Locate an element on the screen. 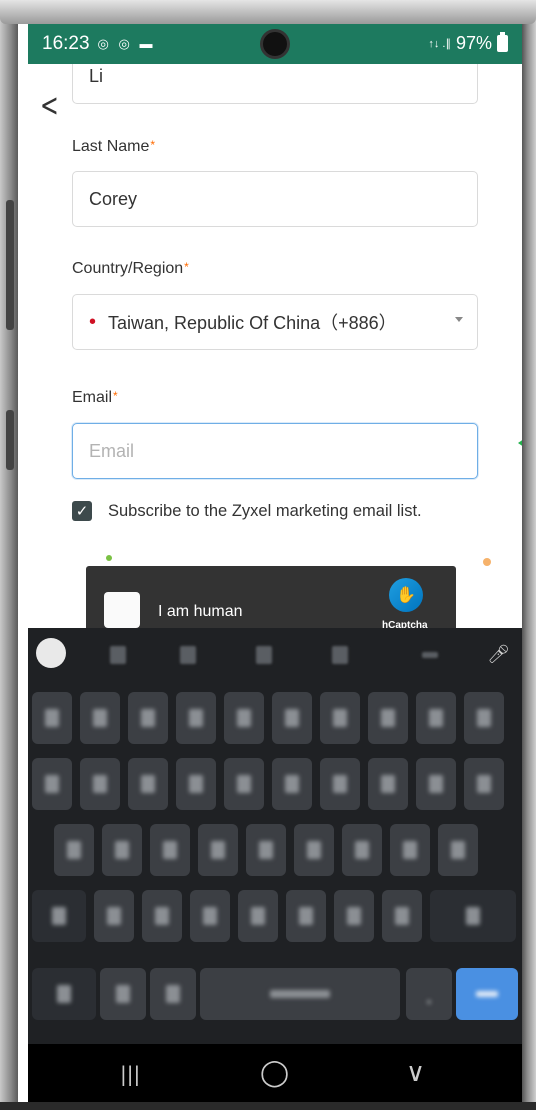 The width and height of the screenshot is (536, 1110). country-label-text: Country/Region is located at coordinates (128, 268).